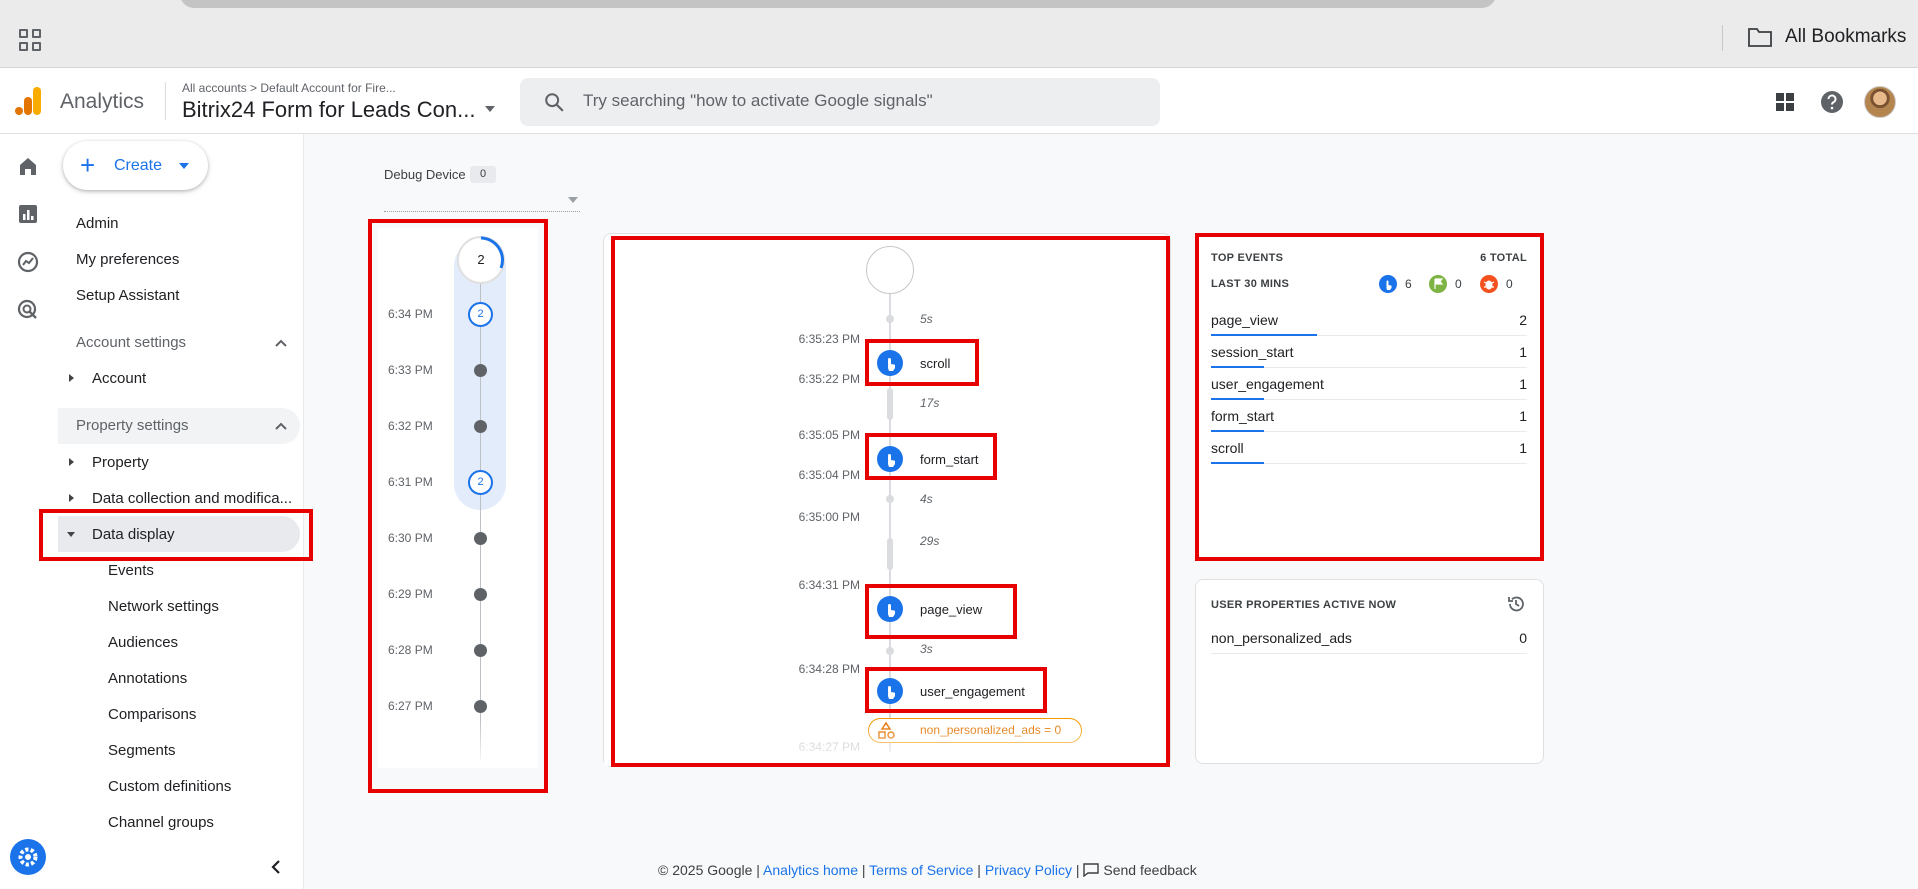 The image size is (1918, 889). Describe the element at coordinates (705, 870) in the screenshot. I see `footer-copyright: © 2025 Google` at that location.